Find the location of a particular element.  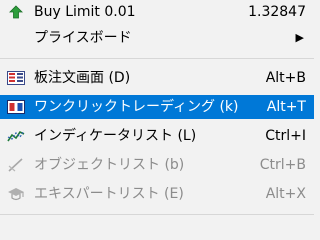

menu-item-shortcut: Ctrl+I is located at coordinates (285, 136).